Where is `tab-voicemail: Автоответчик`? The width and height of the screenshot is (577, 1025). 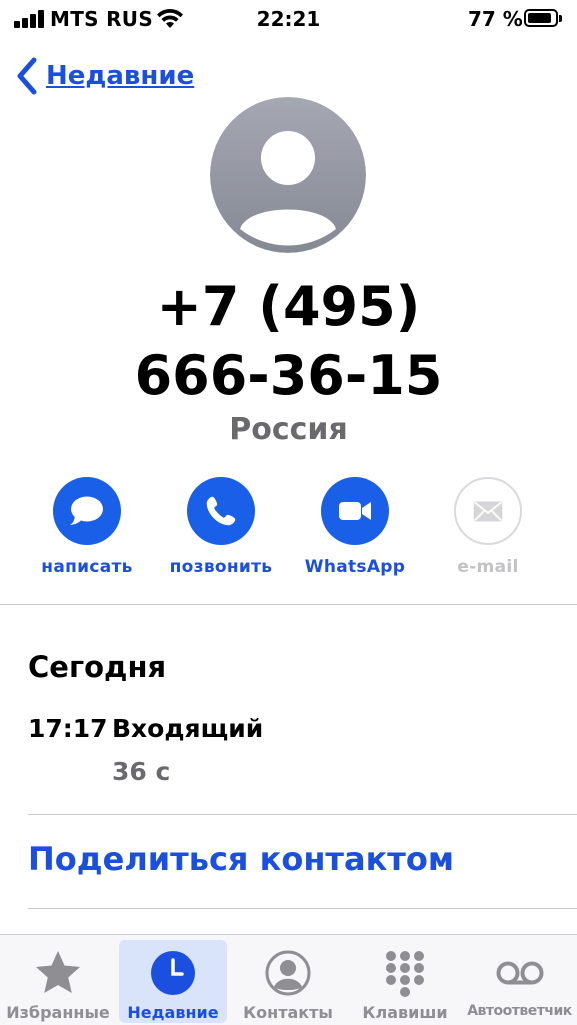
tab-voicemail: Автоответчик is located at coordinates (519, 980).